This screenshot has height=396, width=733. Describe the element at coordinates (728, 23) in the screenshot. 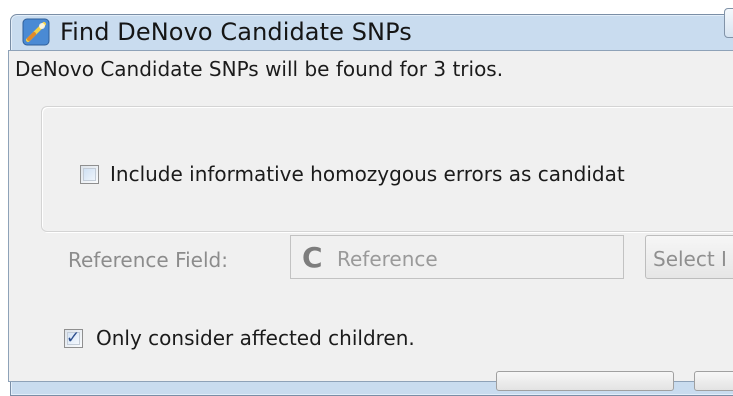

I see `window-control-button` at that location.